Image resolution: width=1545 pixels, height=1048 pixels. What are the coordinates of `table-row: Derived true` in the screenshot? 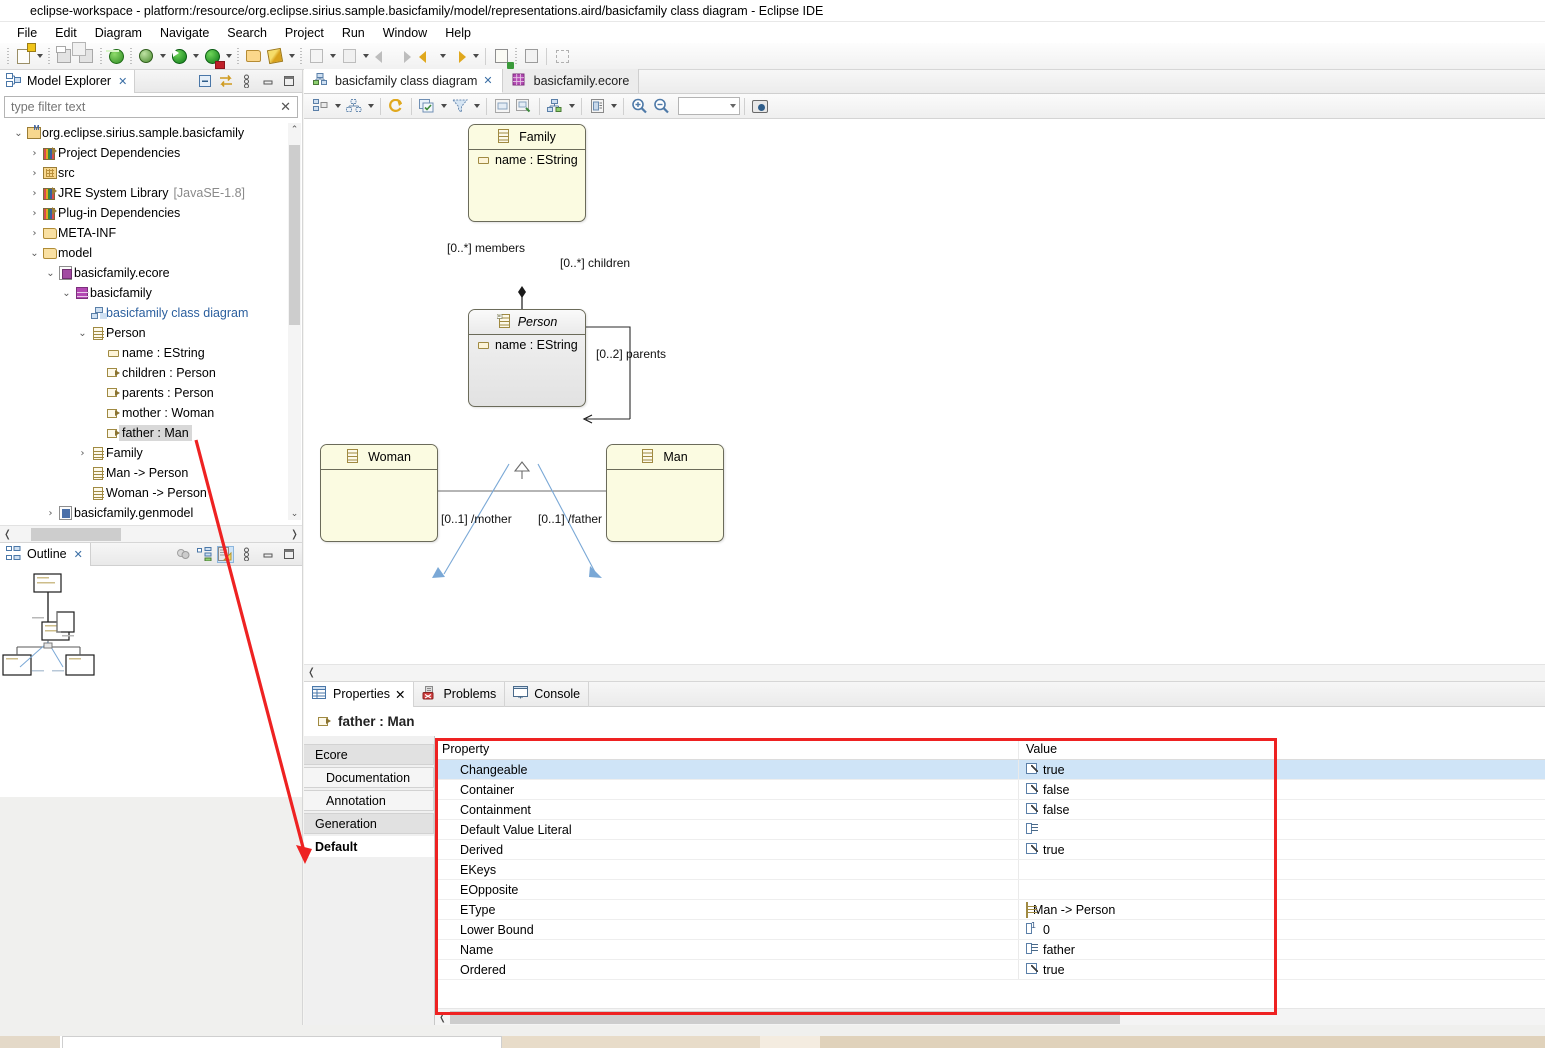 It's located at (990, 850).